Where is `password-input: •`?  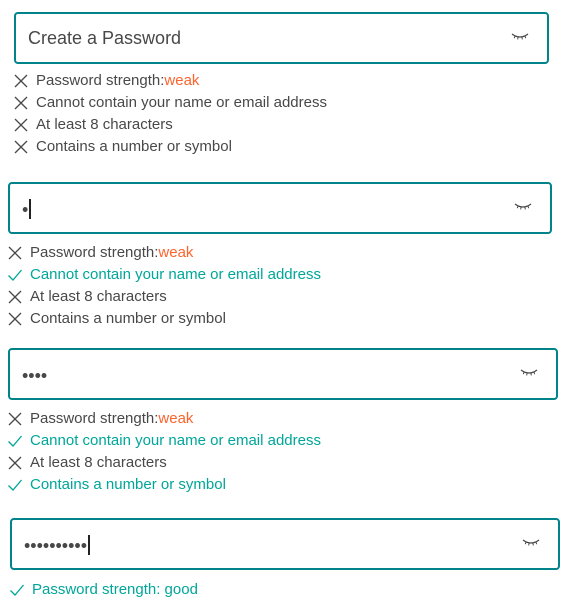 password-input: • is located at coordinates (280, 208).